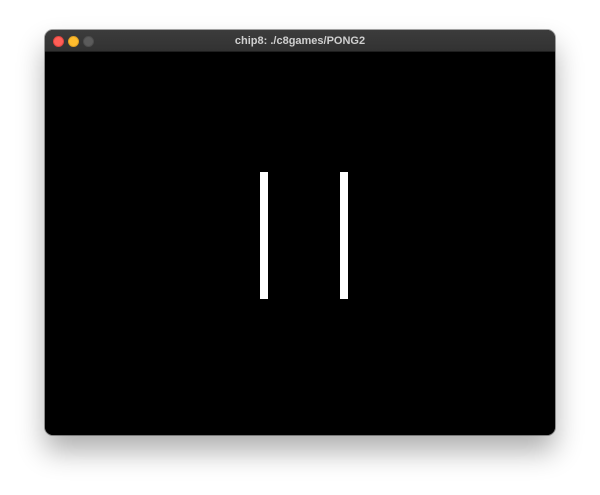  I want to click on title-bar: chip8: ./c8games/PONG2, so click(300, 41).